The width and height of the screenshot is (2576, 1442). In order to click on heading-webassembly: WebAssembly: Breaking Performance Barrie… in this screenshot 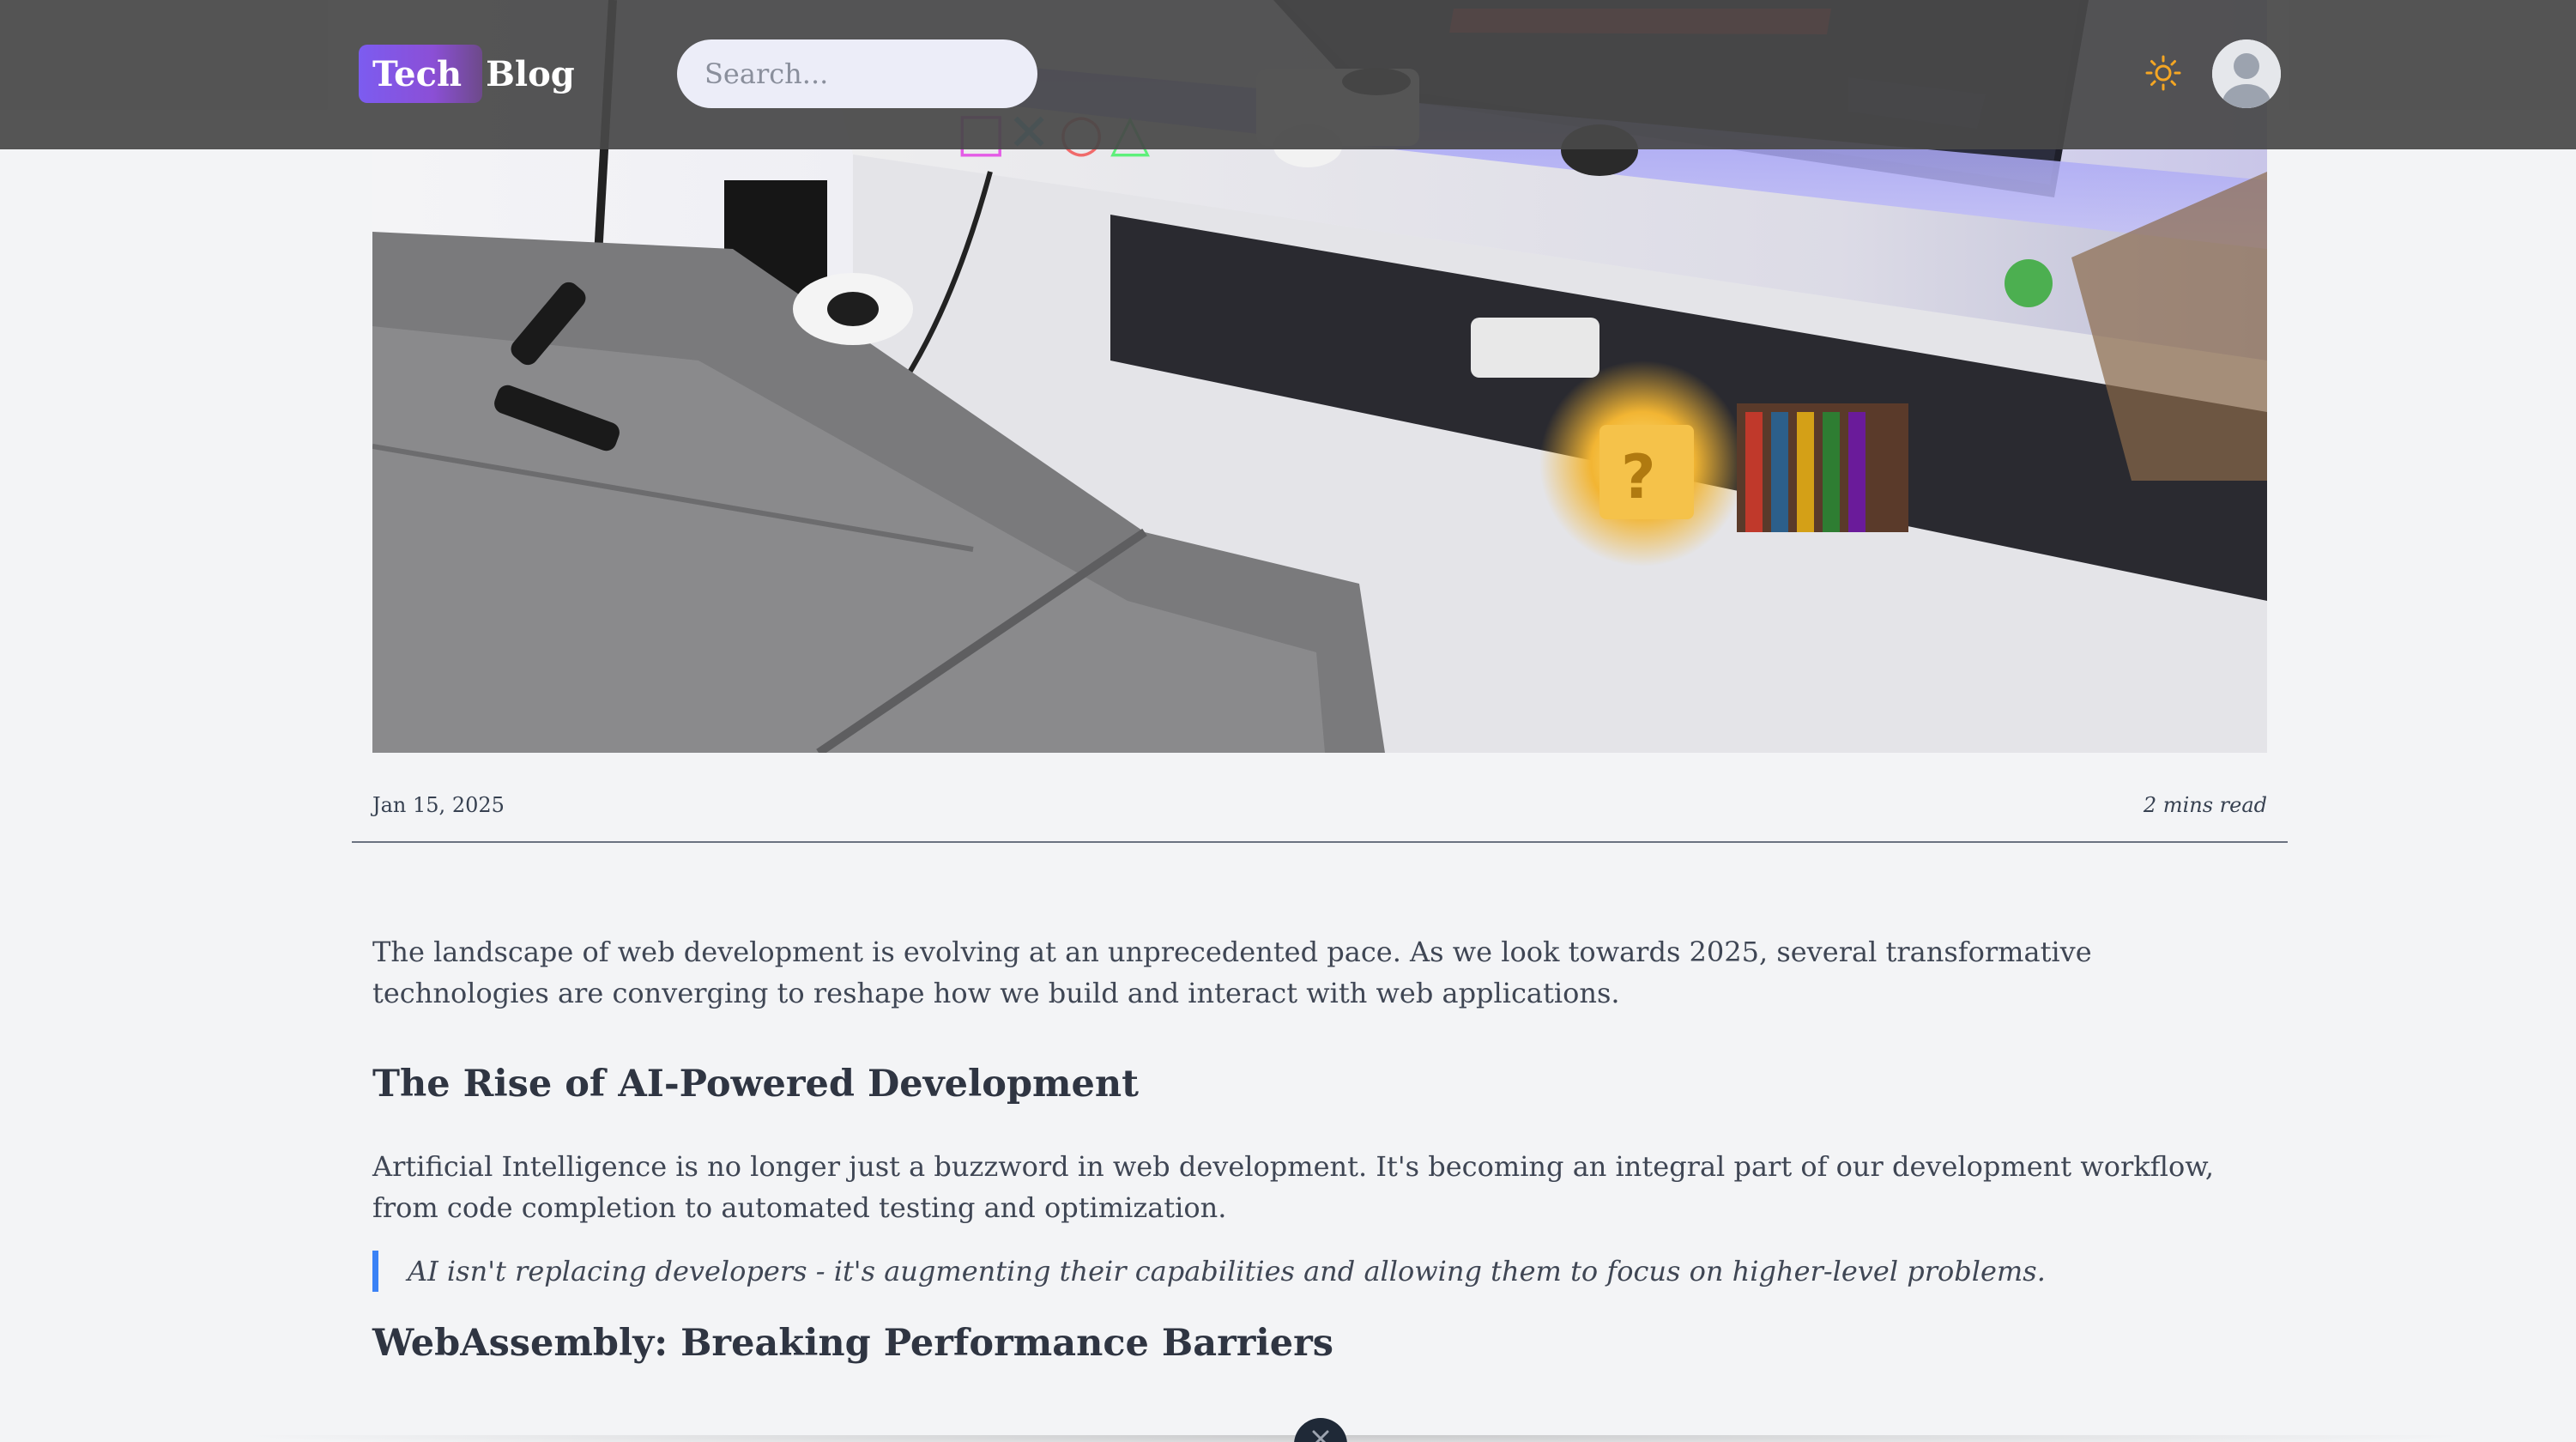, I will do `click(852, 1343)`.